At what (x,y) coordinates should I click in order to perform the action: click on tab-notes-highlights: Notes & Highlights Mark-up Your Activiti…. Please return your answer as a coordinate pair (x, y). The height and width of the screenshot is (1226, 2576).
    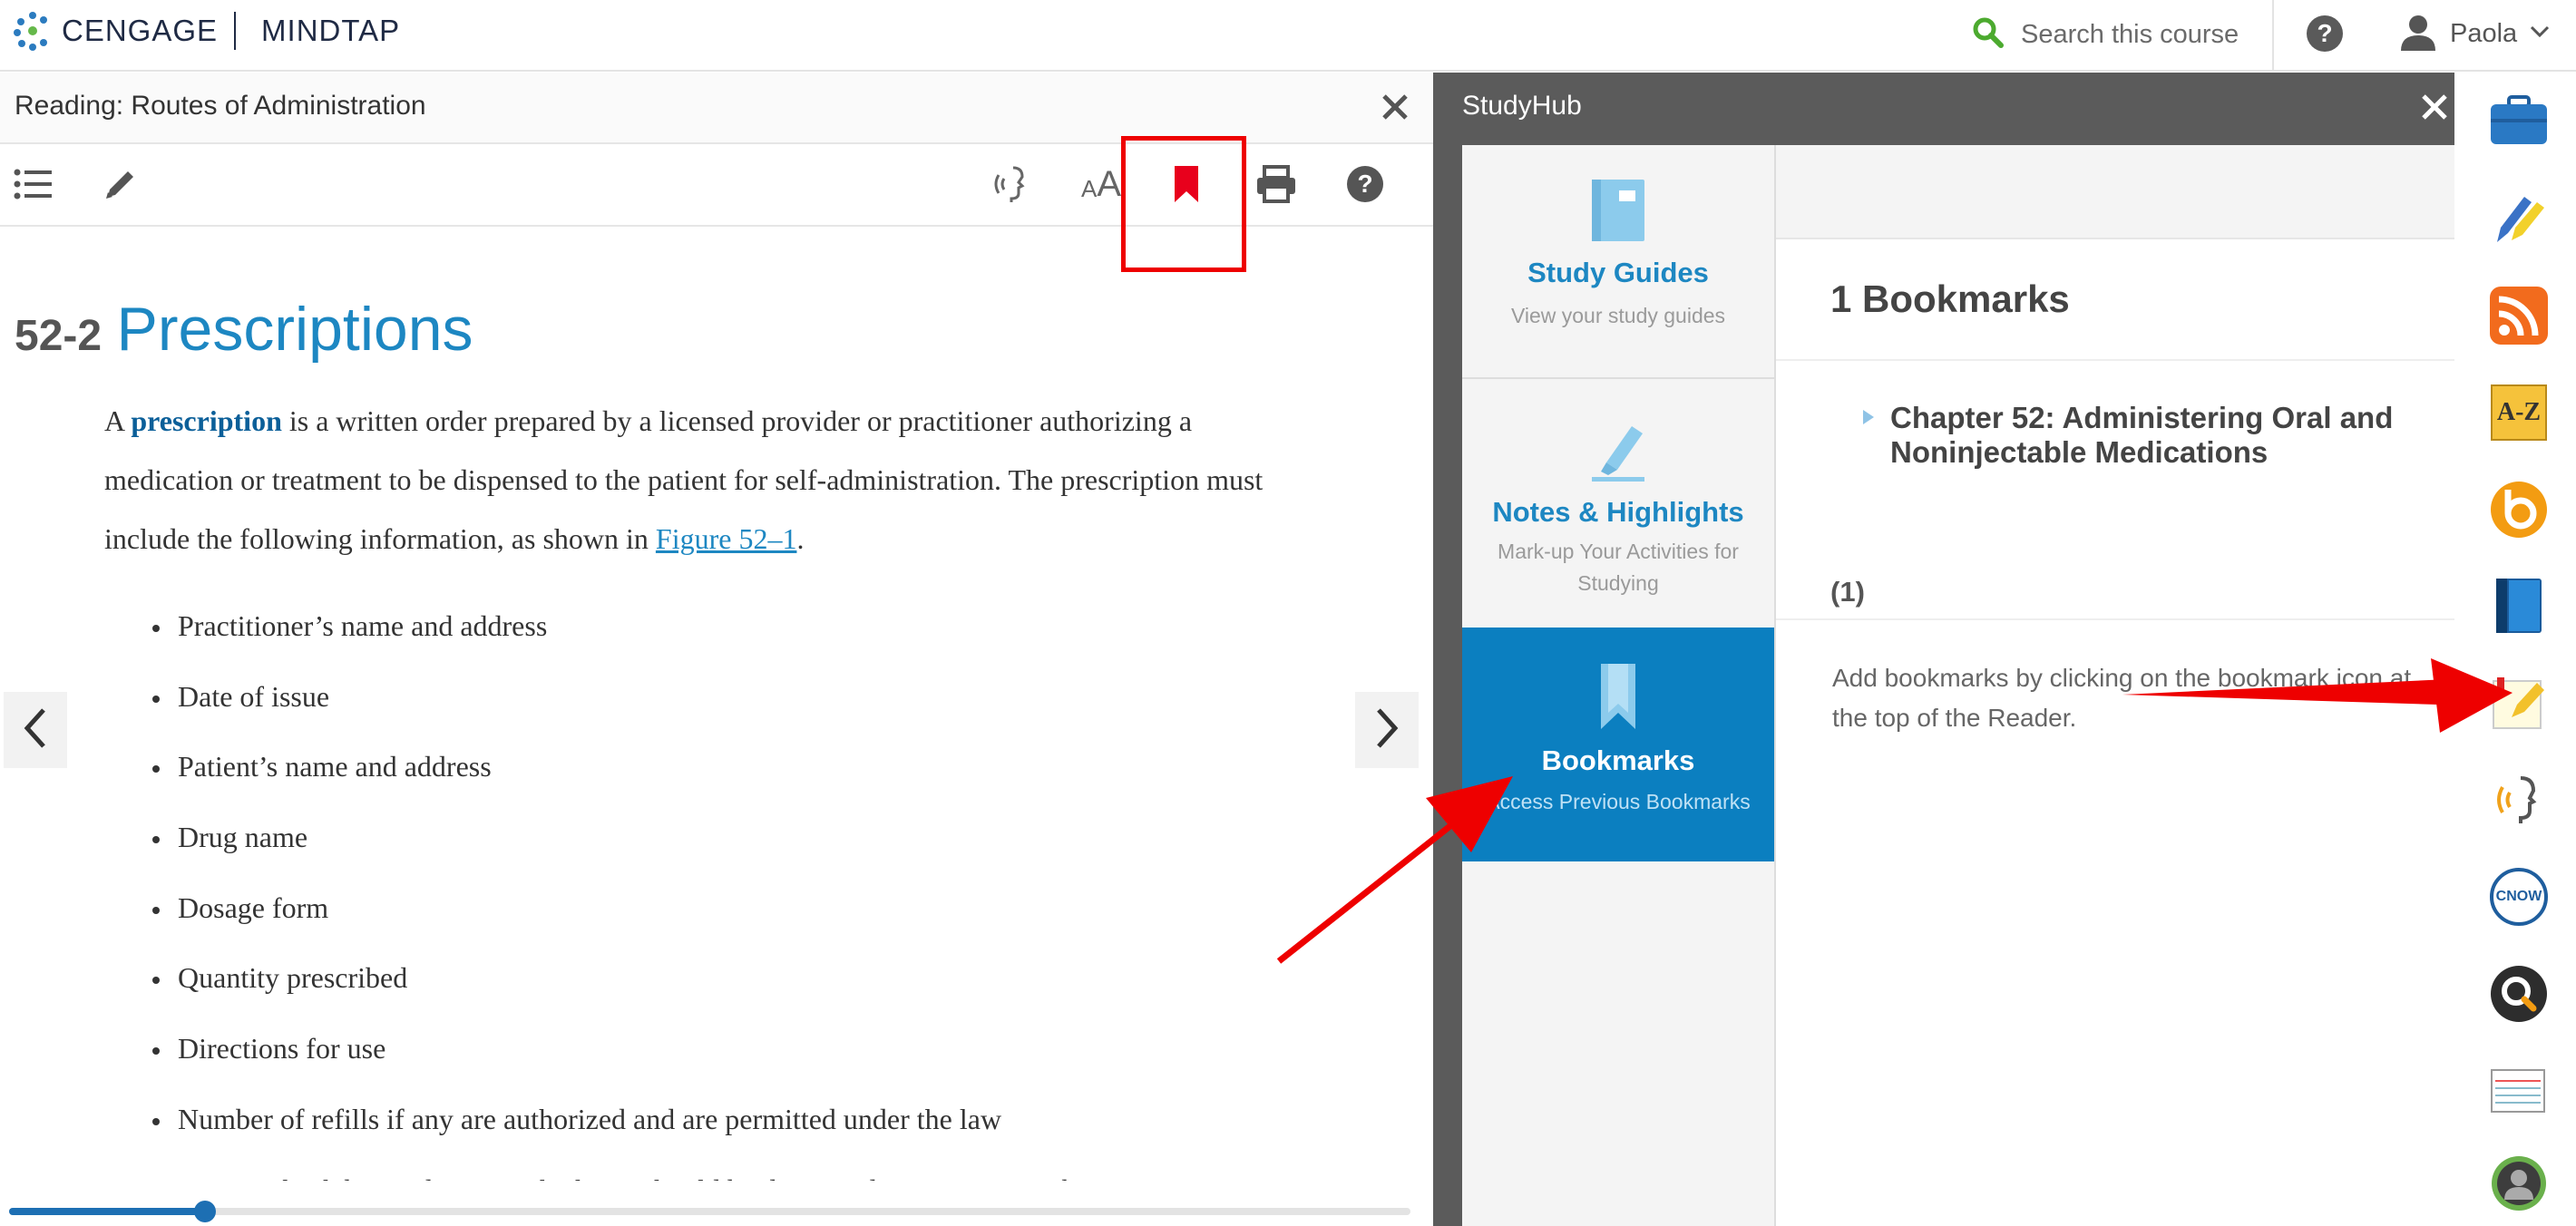
    Looking at the image, I should click on (1618, 504).